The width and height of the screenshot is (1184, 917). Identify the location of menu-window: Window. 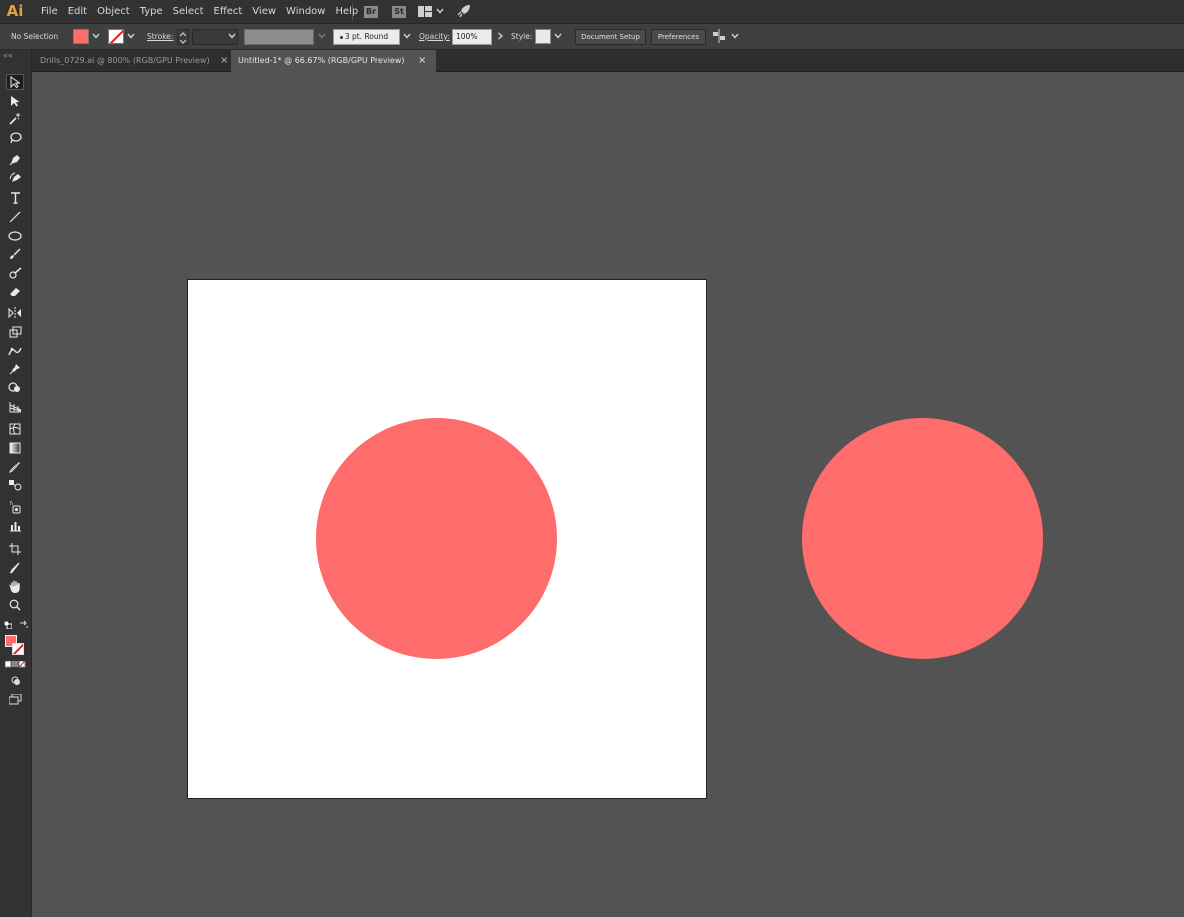
(305, 12).